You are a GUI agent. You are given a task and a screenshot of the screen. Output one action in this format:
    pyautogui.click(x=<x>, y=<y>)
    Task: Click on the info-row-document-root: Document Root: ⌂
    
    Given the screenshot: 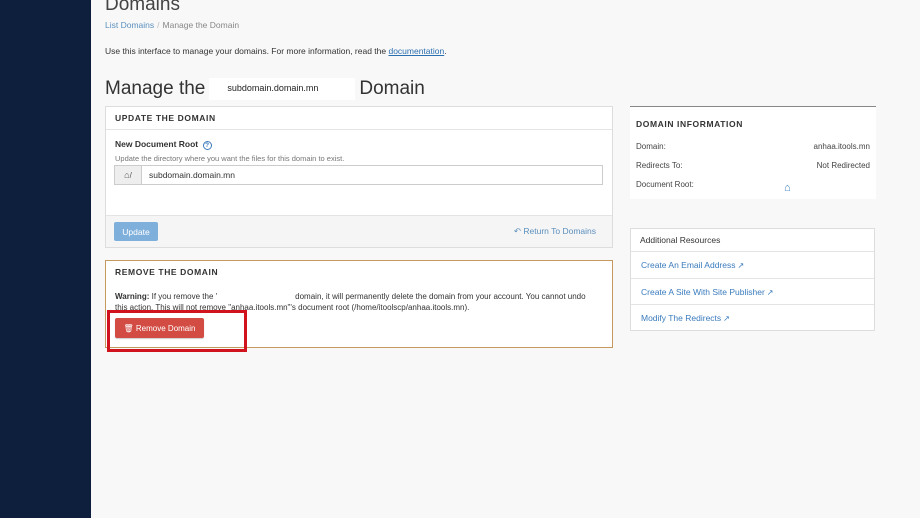 What is the action you would take?
    pyautogui.click(x=753, y=187)
    